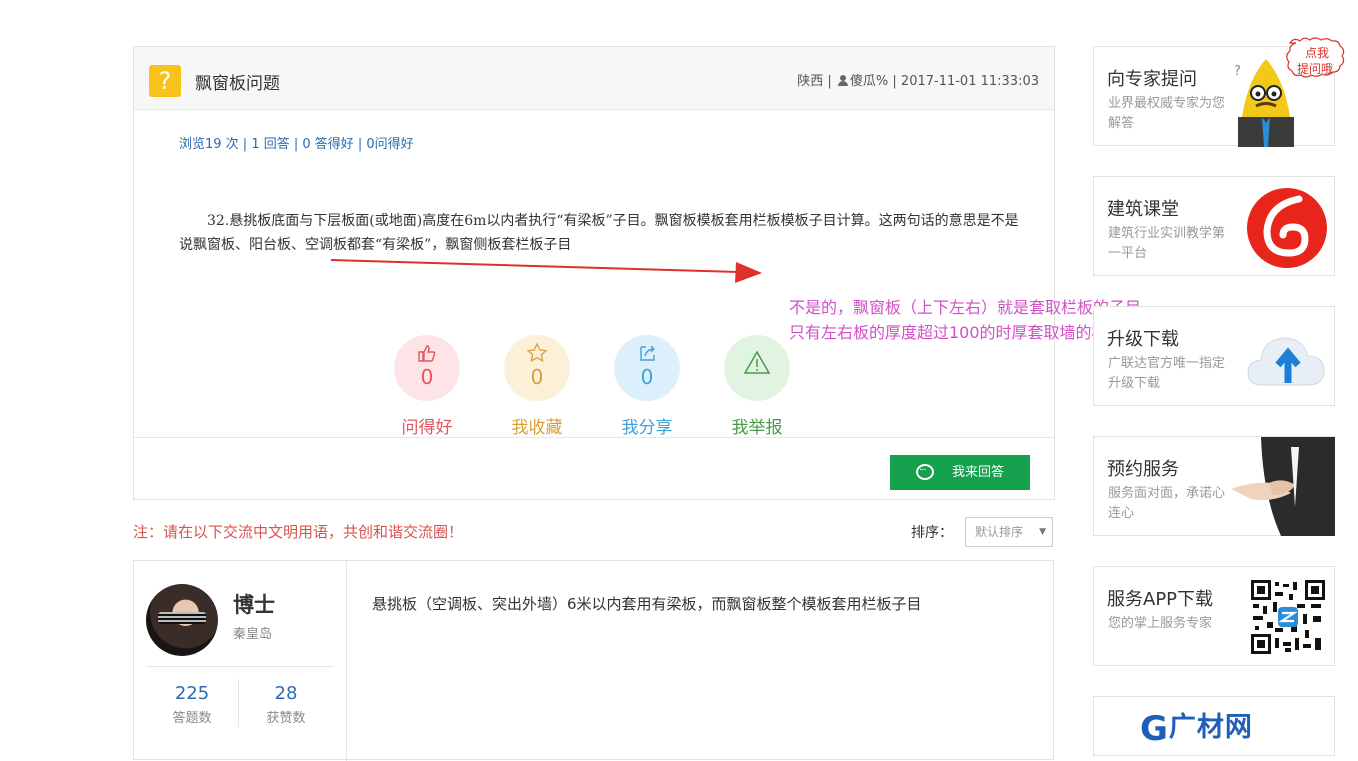  Describe the element at coordinates (1160, 599) in the screenshot. I see `sidebar-title: 服务APP下载` at that location.